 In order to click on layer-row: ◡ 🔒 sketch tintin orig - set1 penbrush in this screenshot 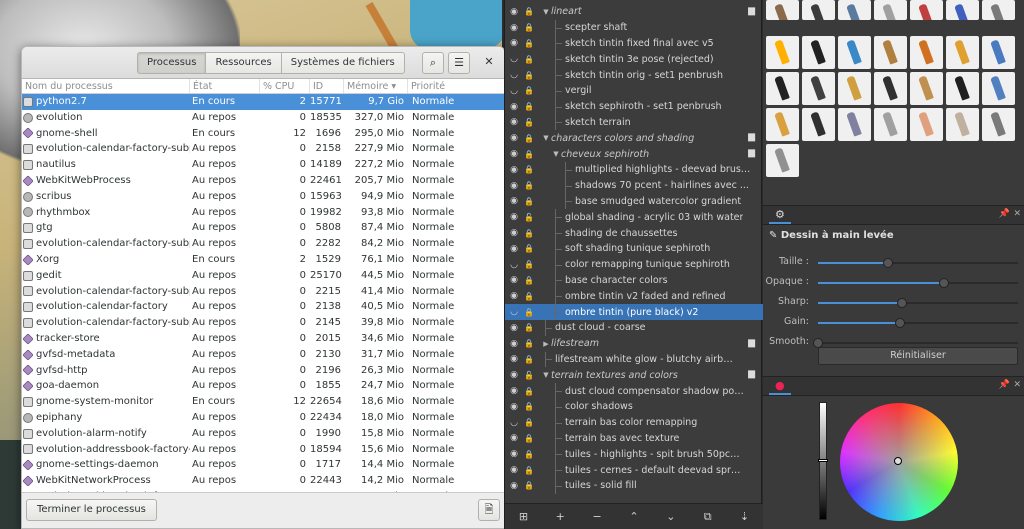, I will do `click(634, 75)`.